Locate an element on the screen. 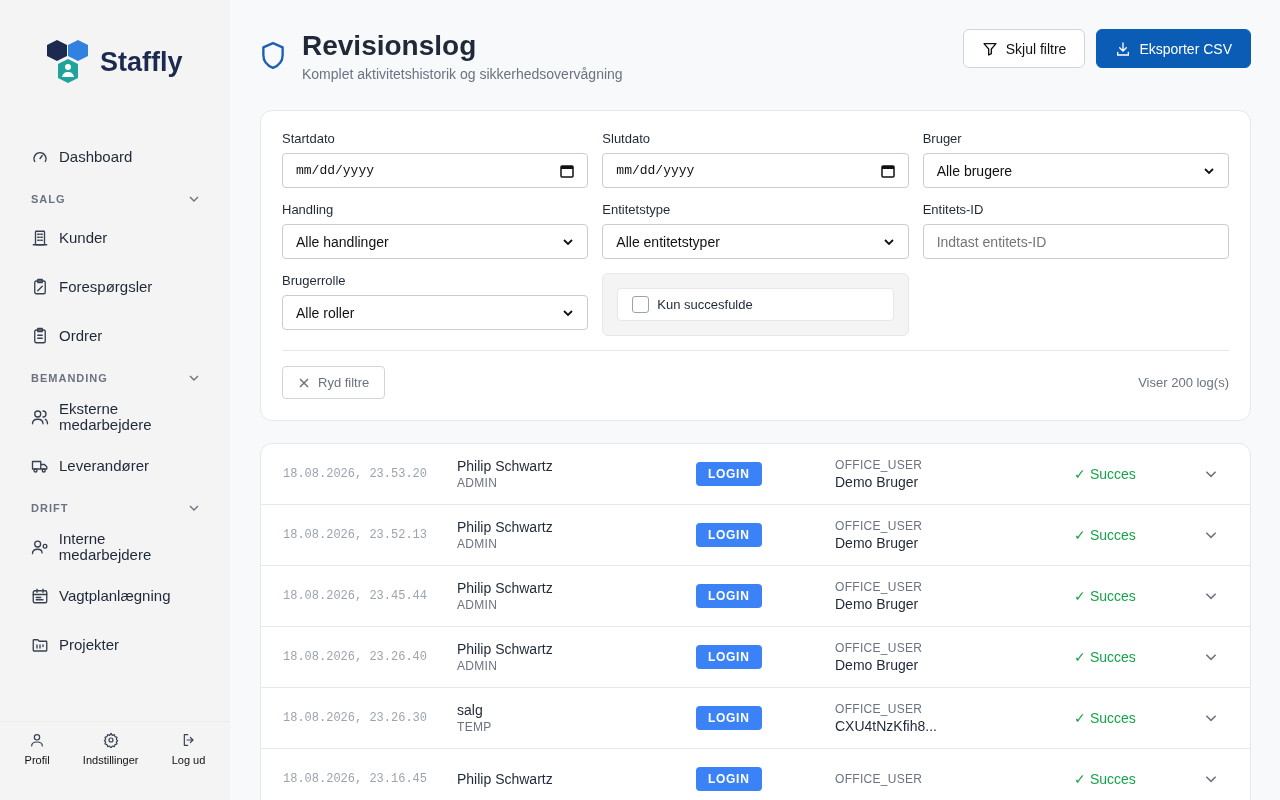 The image size is (1280, 800). input-field: Indtast entitets-ID is located at coordinates (1075, 241).